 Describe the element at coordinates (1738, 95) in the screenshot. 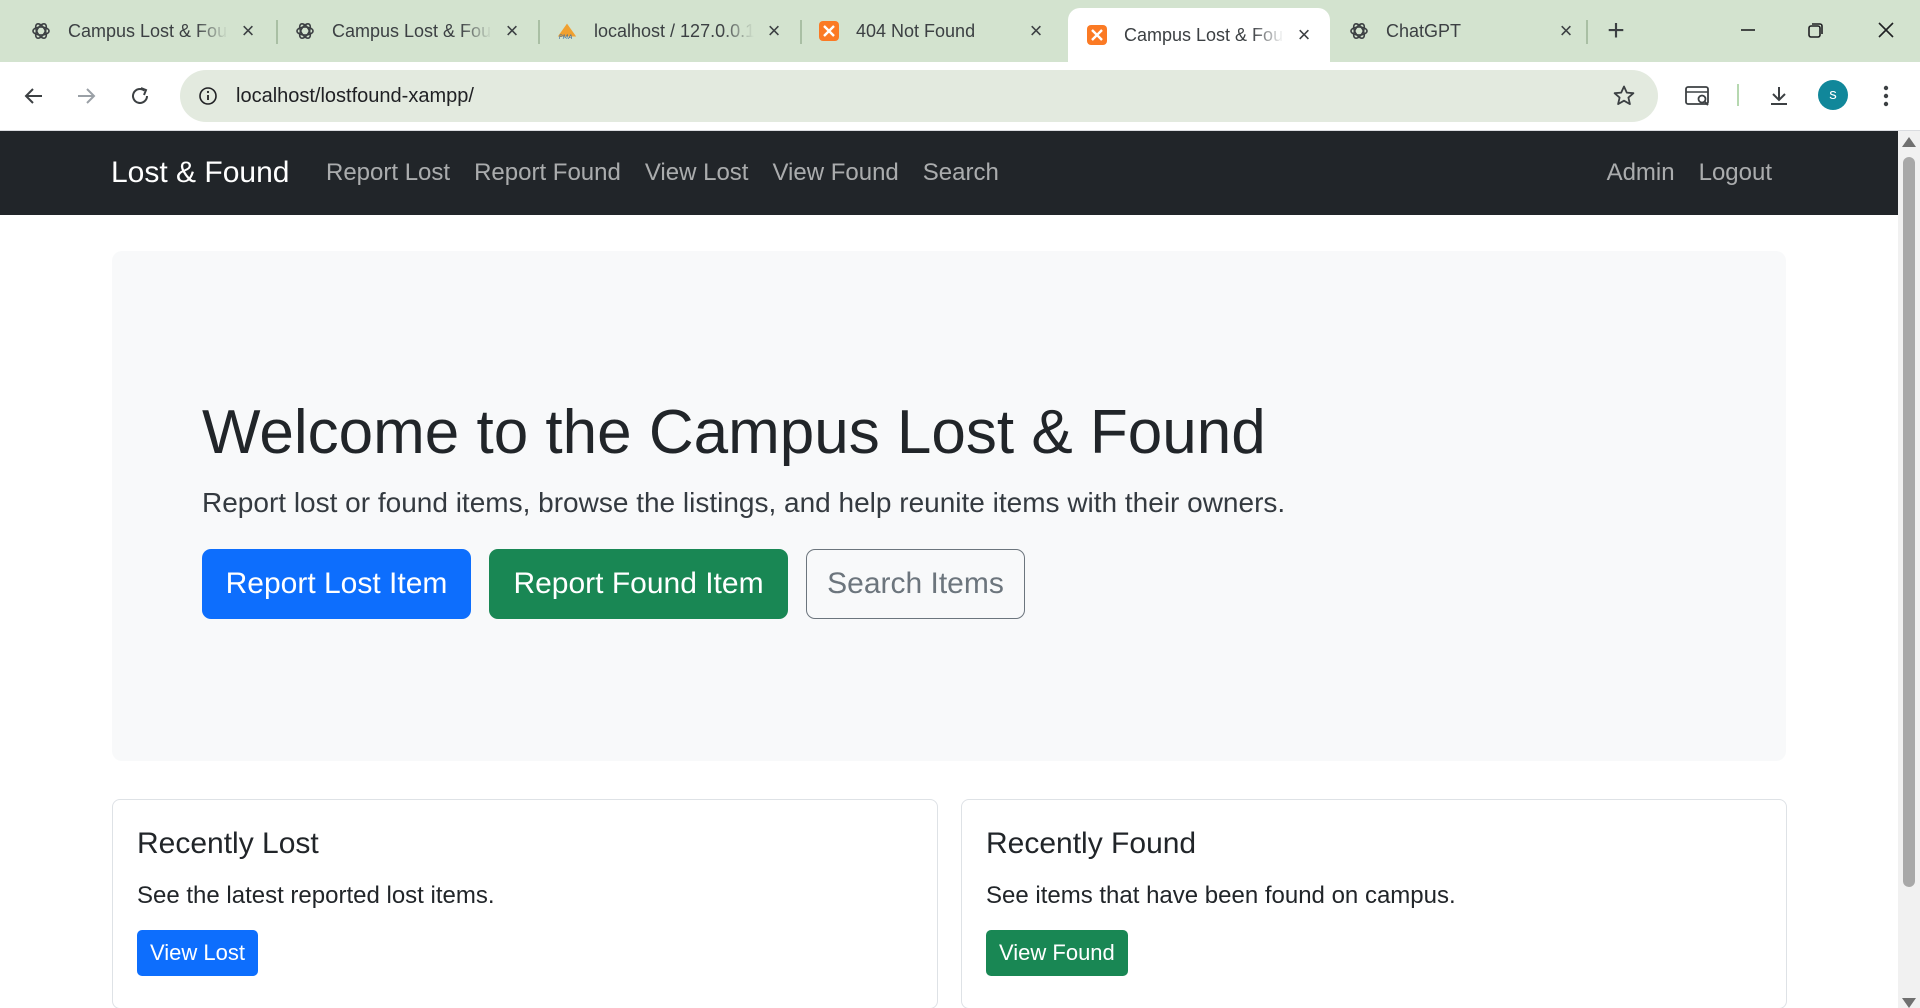

I see `toolbar-divider` at that location.